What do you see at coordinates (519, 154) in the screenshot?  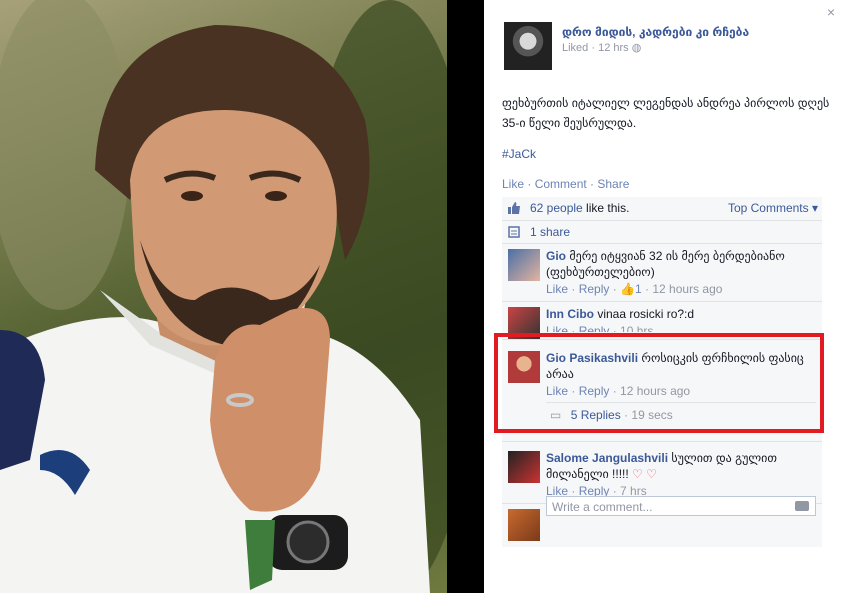 I see `hashtag-link: #JaCk` at bounding box center [519, 154].